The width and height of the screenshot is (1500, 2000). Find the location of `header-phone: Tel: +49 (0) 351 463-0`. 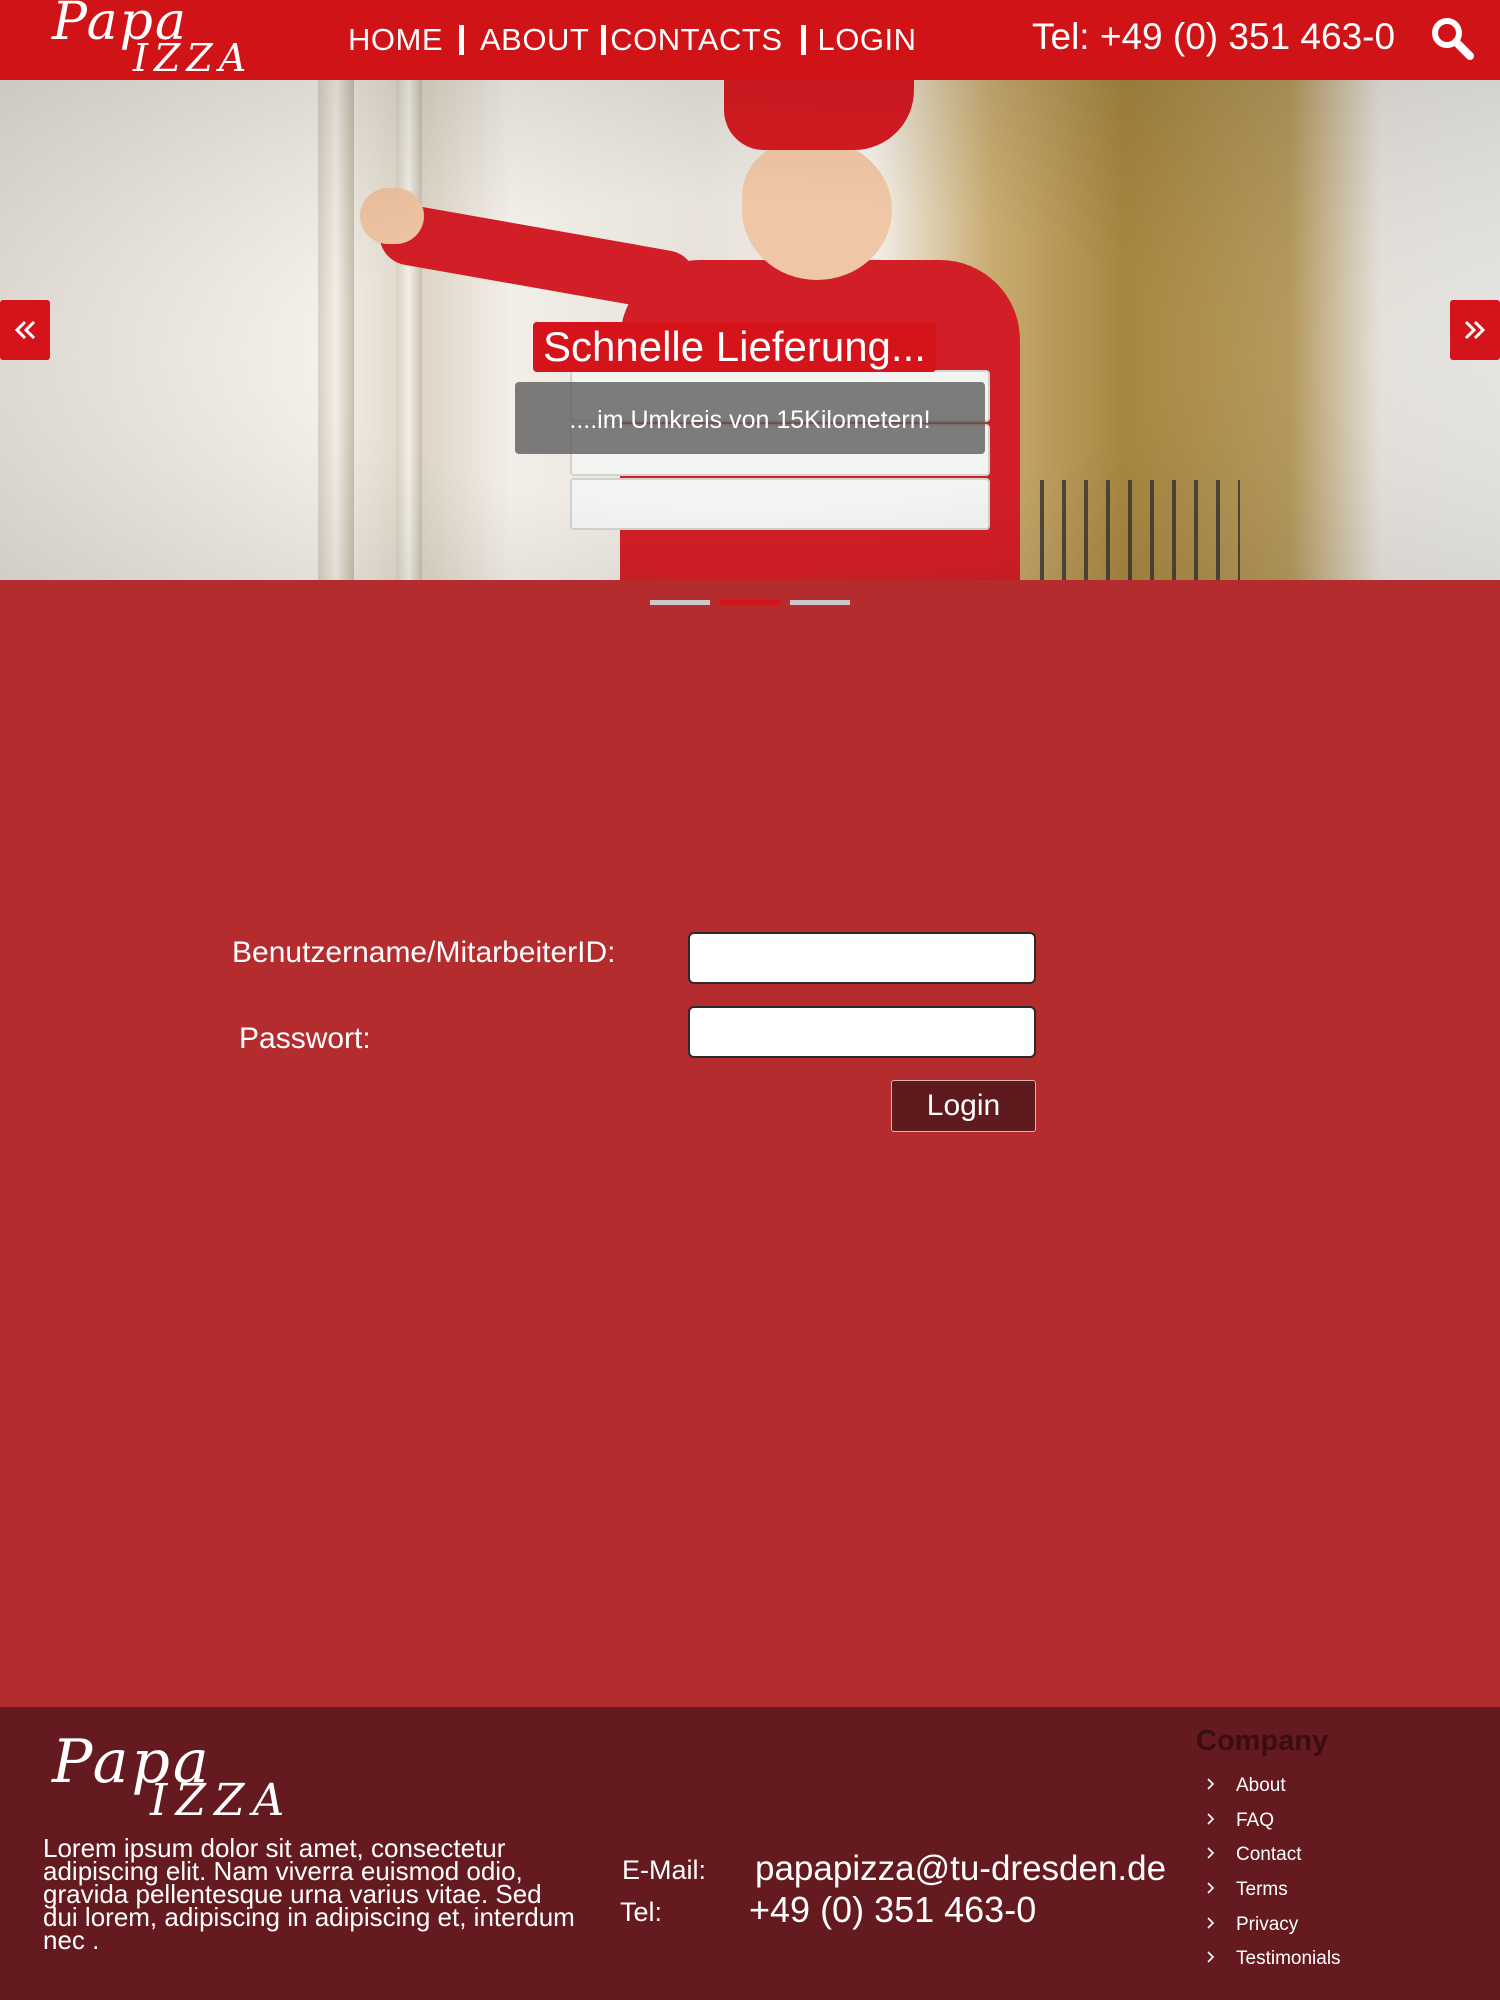

header-phone: Tel: +49 (0) 351 463-0 is located at coordinates (1214, 36).